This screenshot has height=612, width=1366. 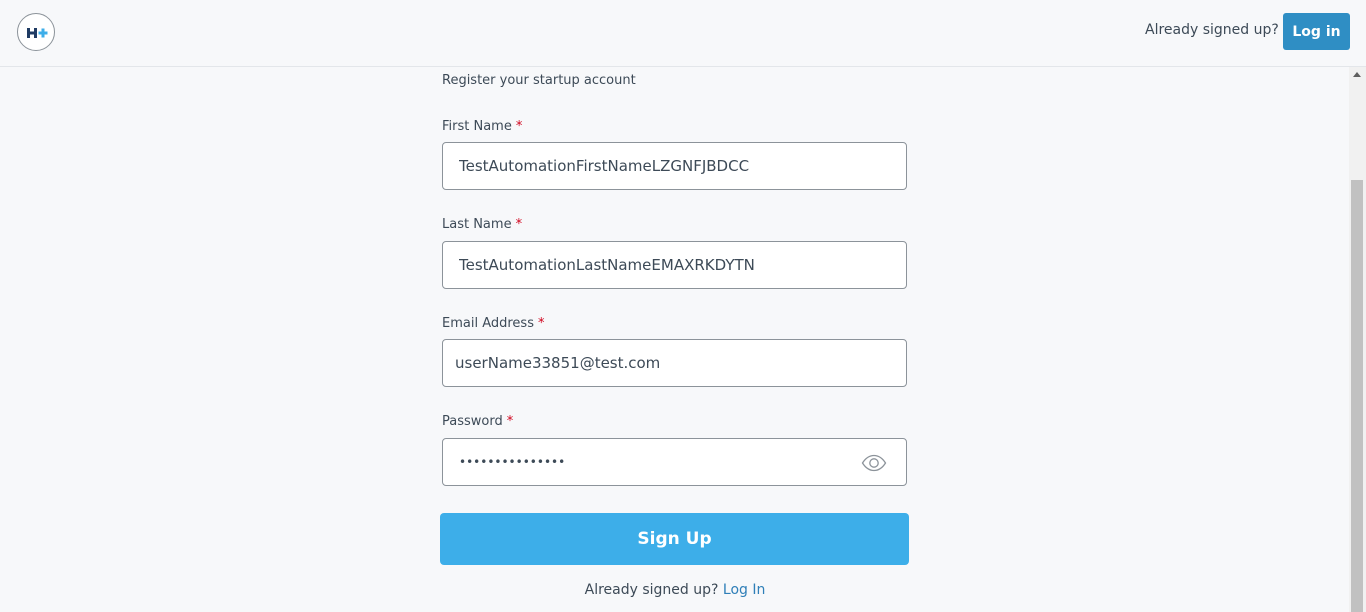 What do you see at coordinates (488, 323) in the screenshot?
I see `email-label-text: Email Address` at bounding box center [488, 323].